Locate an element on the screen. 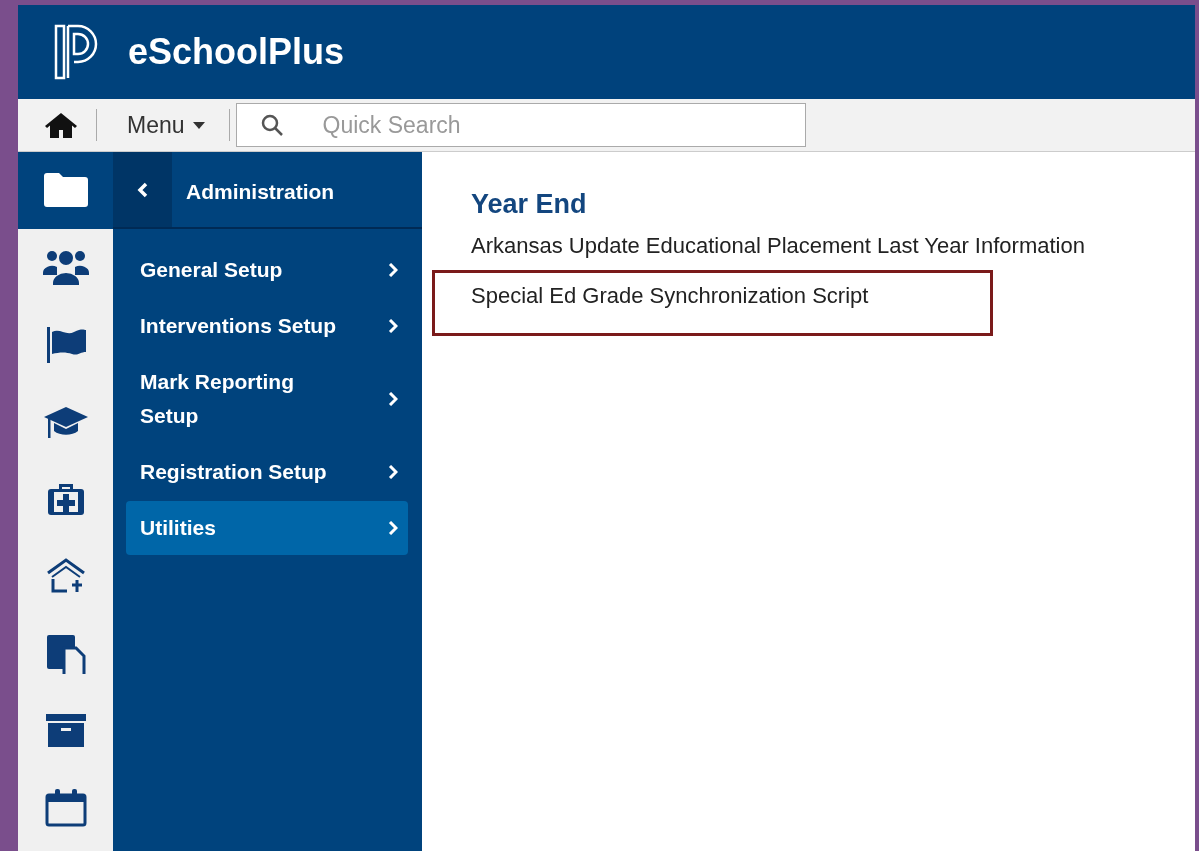 The width and height of the screenshot is (1199, 851). search-icon is located at coordinates (271, 125).